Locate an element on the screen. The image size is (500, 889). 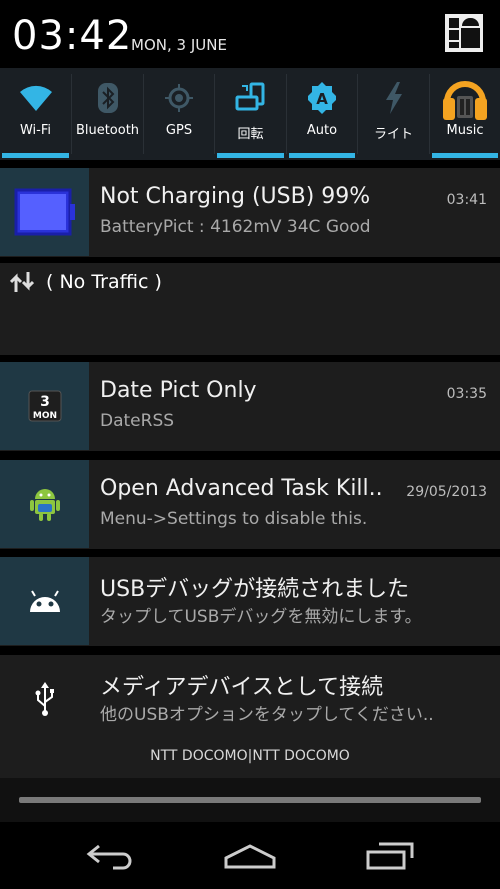
traffic-text: ( No Traffic ) is located at coordinates (104, 282).